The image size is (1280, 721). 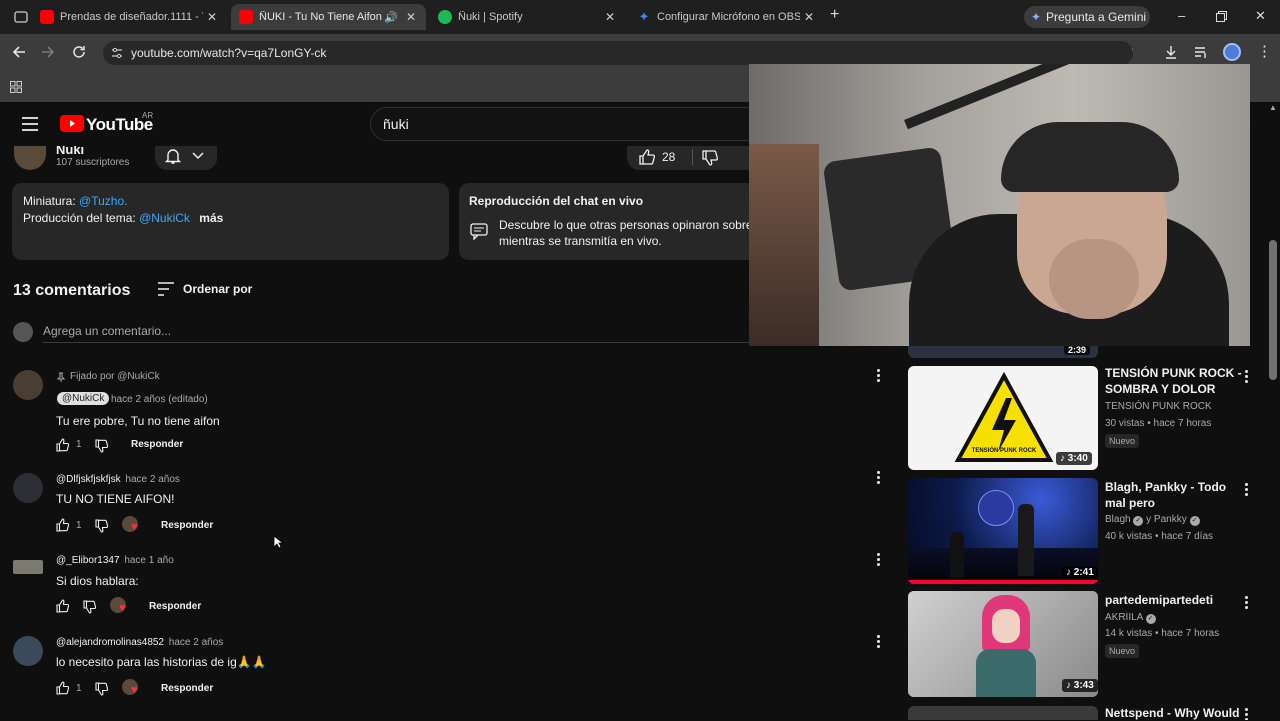 I want to click on reload-icon, so click(x=79, y=52).